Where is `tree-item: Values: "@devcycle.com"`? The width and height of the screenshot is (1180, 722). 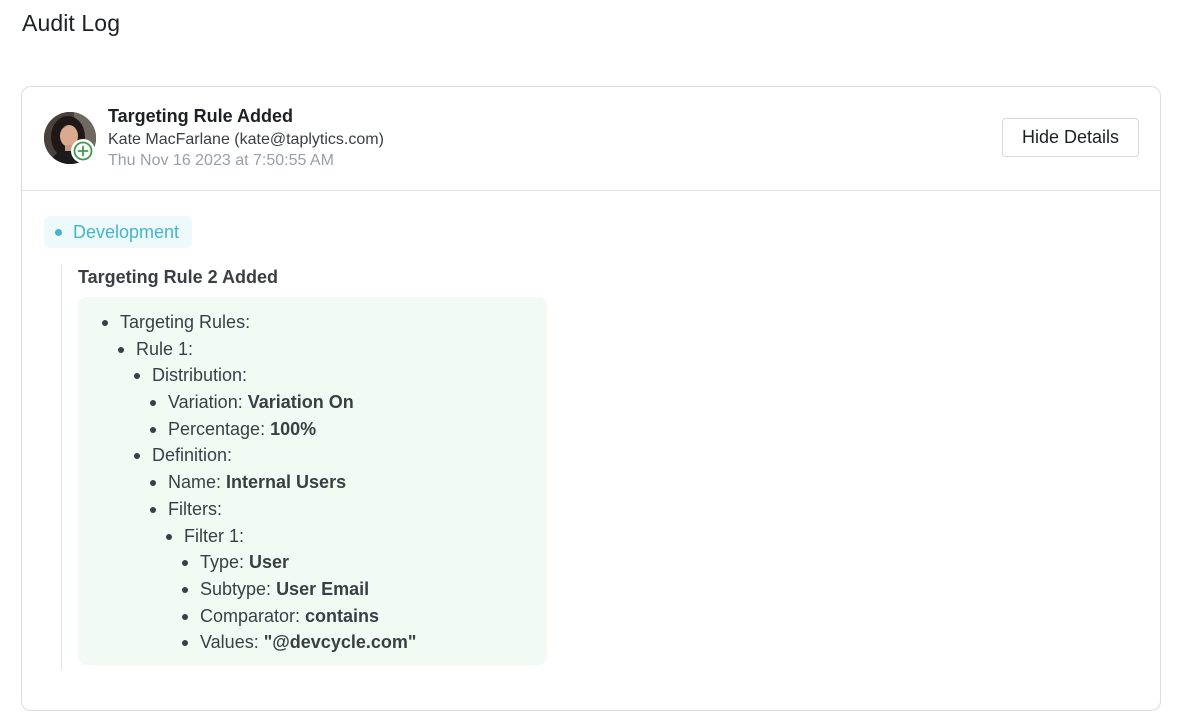 tree-item: Values: "@devcycle.com" is located at coordinates (247, 642).